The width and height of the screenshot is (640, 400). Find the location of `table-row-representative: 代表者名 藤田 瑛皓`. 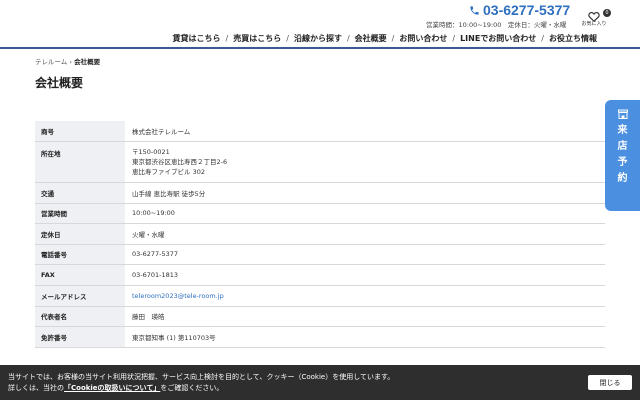

table-row-representative: 代表者名 藤田 瑛皓 is located at coordinates (320, 316).